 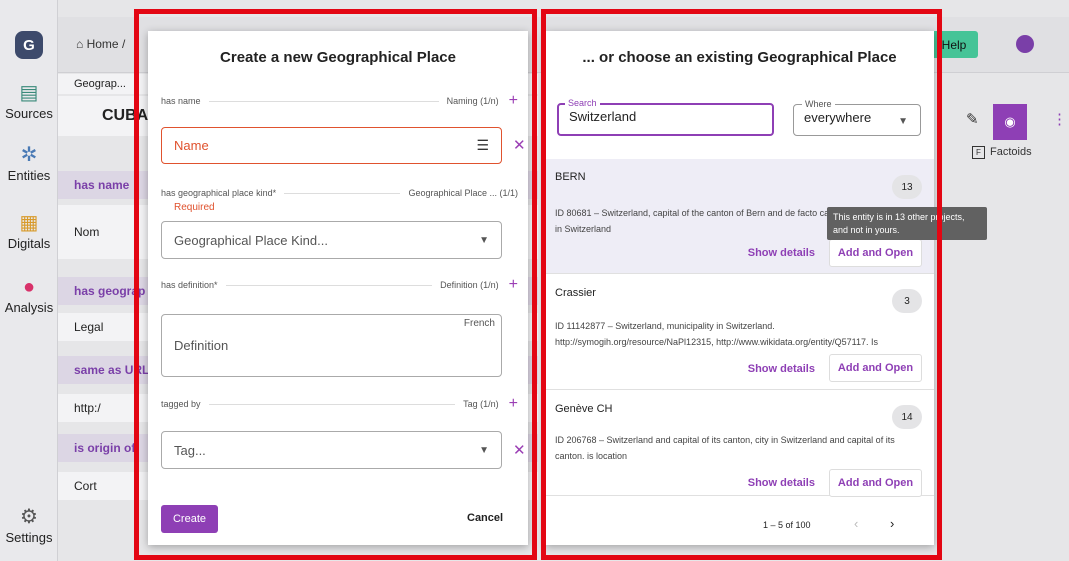 I want to click on book-icon: ▤, so click(x=29, y=93).